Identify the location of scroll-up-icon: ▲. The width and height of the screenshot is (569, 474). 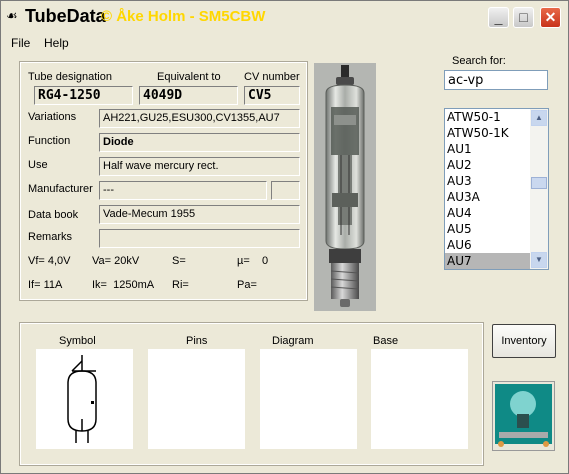
(539, 118).